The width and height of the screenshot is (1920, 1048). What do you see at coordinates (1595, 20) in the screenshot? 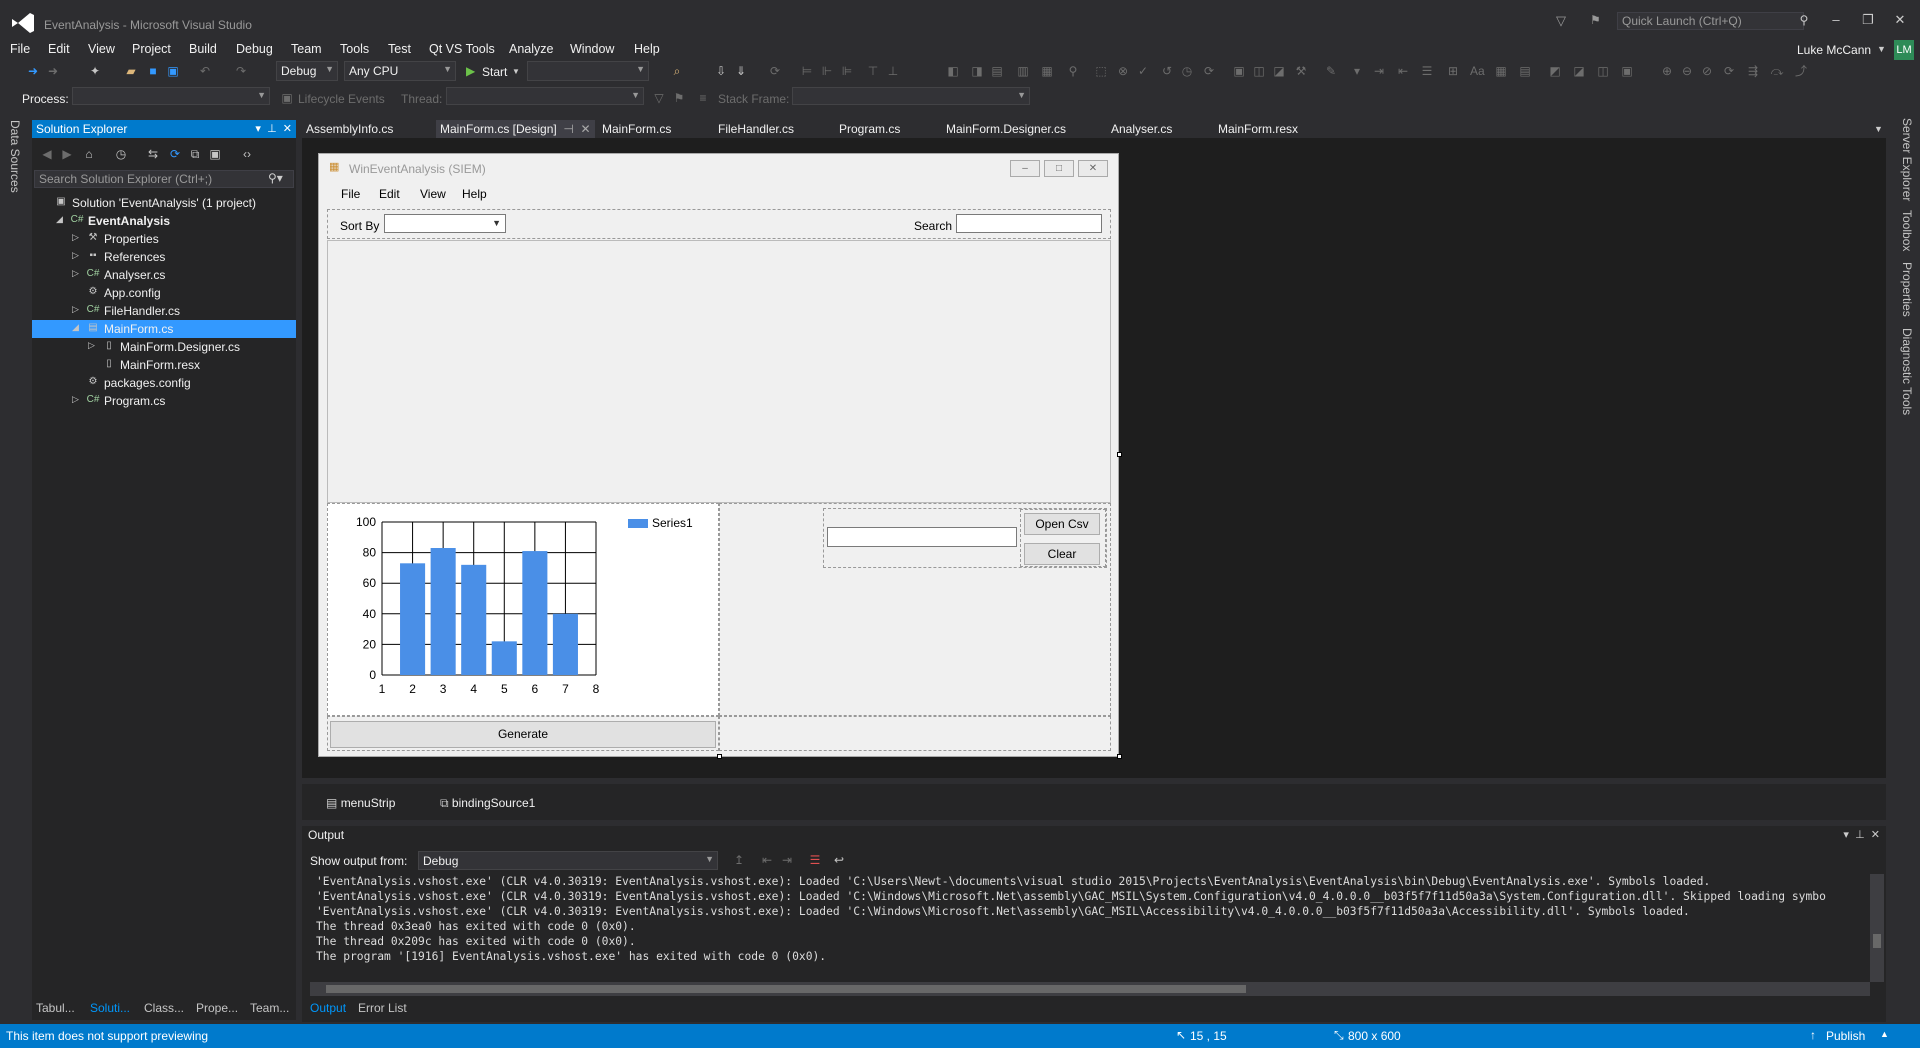
I see `notifications-icon: ⚑` at bounding box center [1595, 20].